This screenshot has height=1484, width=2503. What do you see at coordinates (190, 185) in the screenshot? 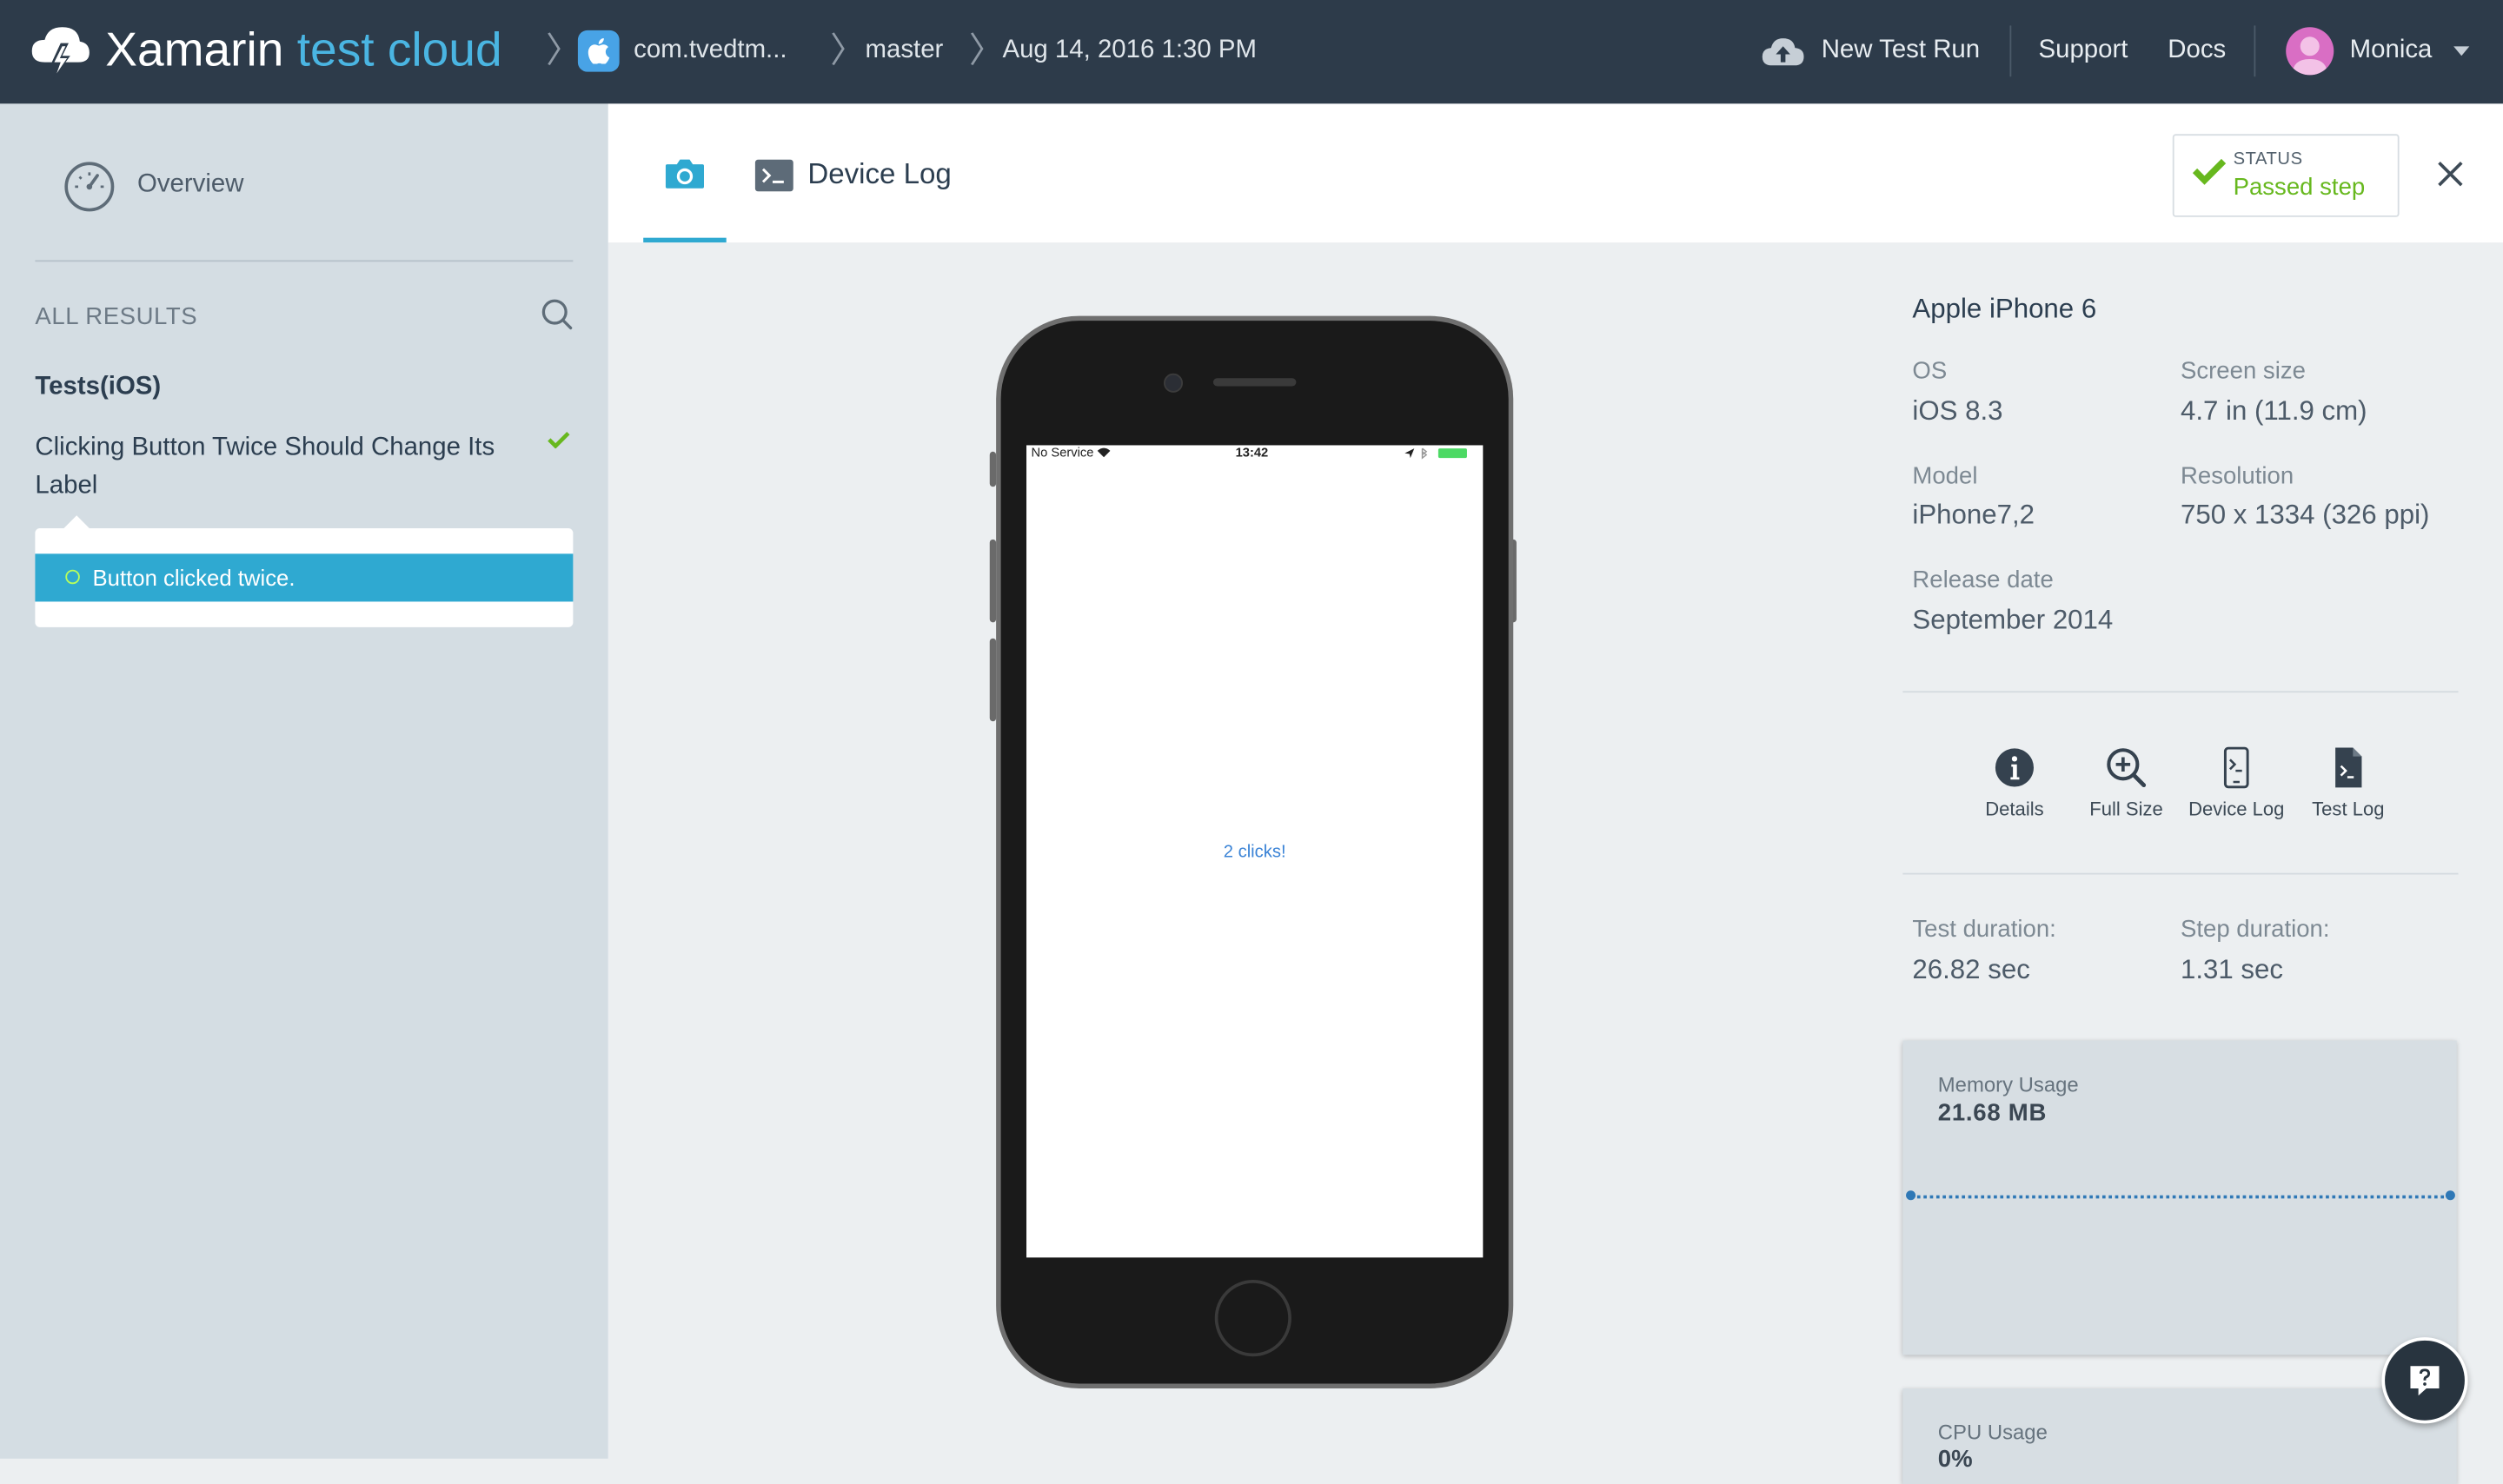
I see `overview-link: Overview` at bounding box center [190, 185].